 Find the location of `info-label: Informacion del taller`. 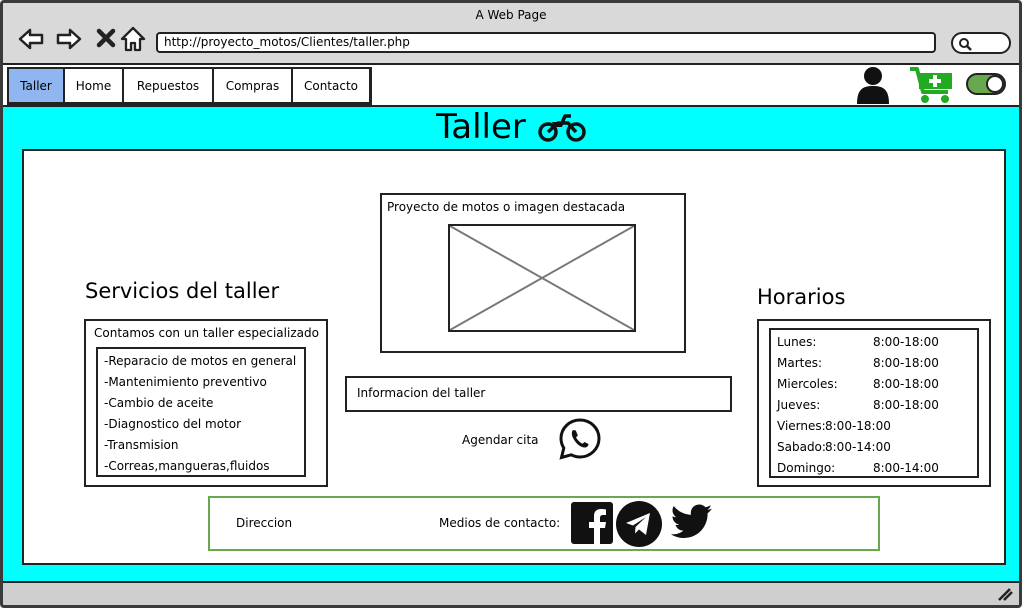

info-label: Informacion del taller is located at coordinates (421, 393).